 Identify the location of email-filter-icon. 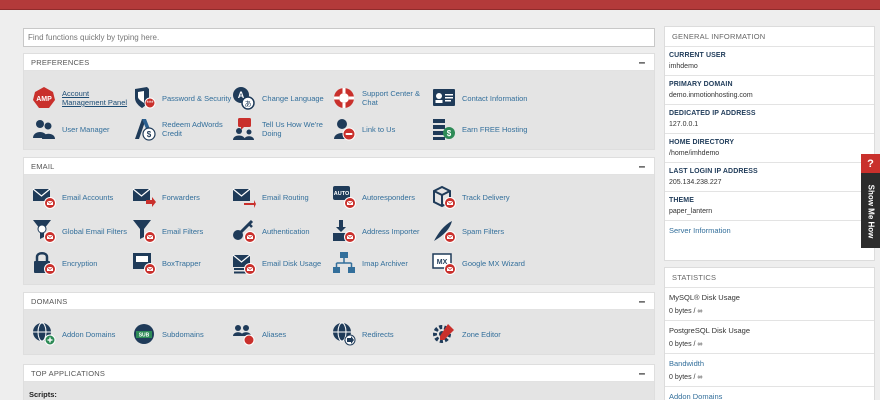
(144, 231).